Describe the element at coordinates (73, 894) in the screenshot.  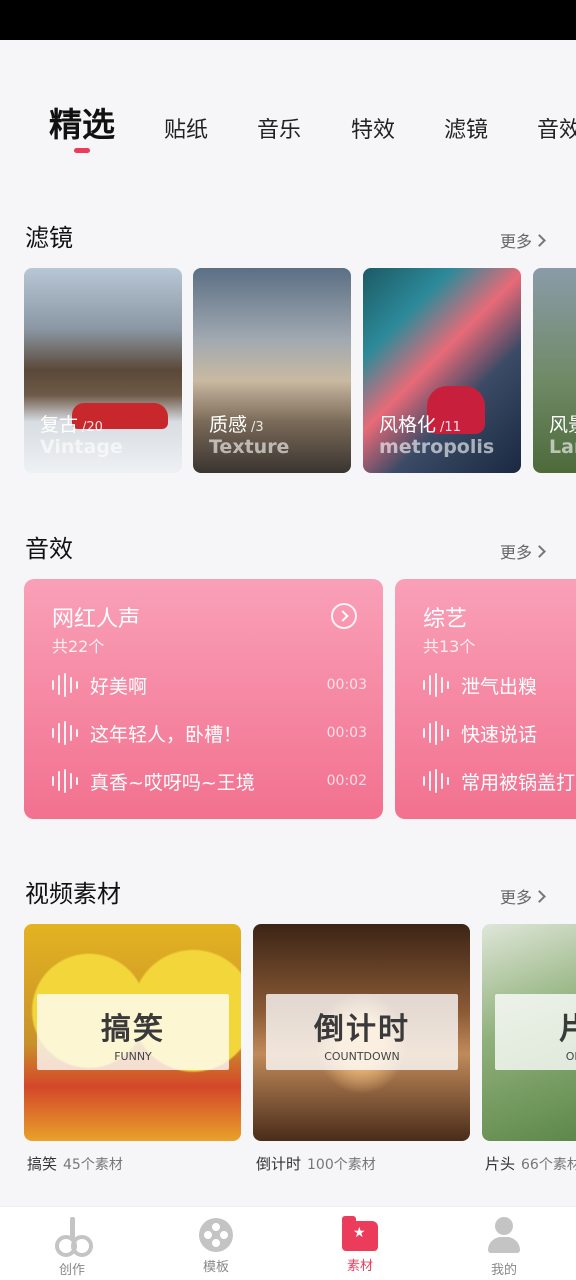
I see `video-section-title: 视频素材` at that location.